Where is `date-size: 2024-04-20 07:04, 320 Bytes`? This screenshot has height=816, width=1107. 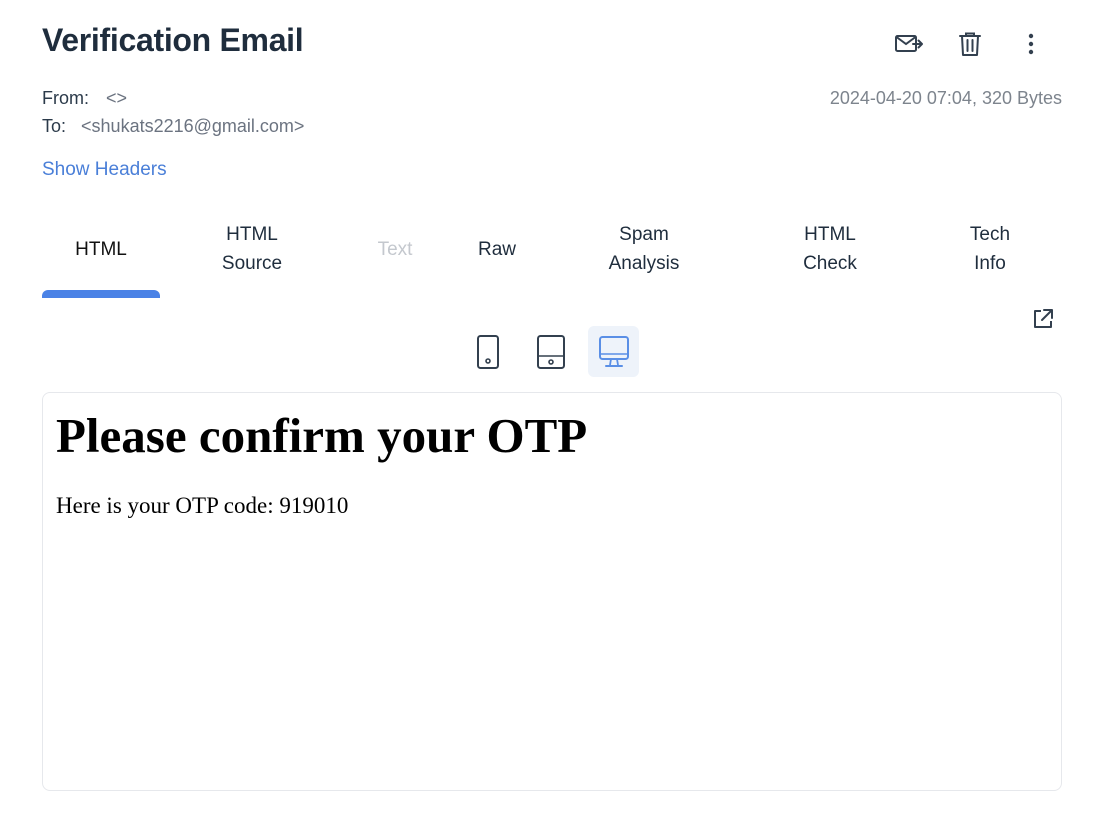
date-size: 2024-04-20 07:04, 320 Bytes is located at coordinates (945, 98).